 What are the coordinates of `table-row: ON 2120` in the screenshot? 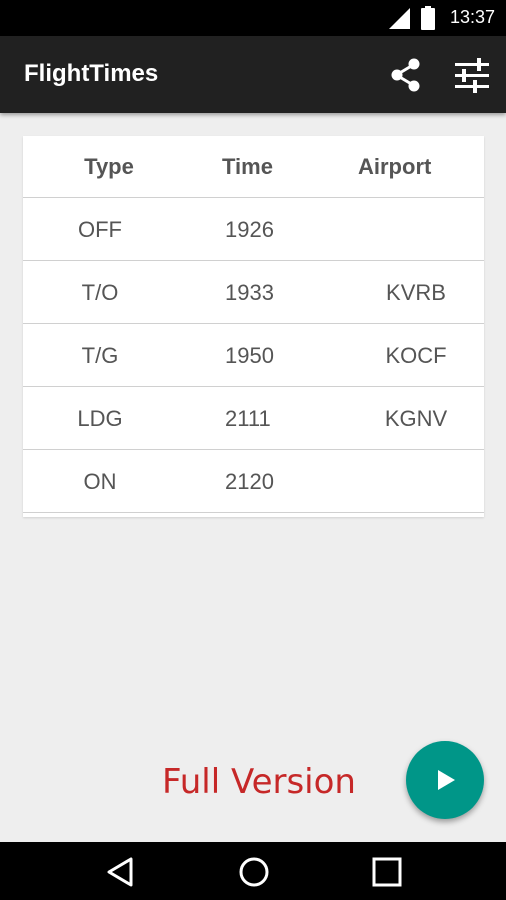 It's located at (253, 481).